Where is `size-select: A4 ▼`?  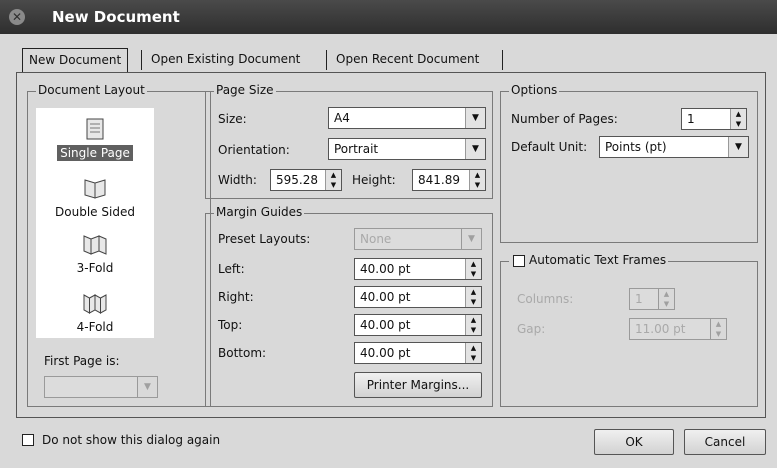
size-select: A4 ▼ is located at coordinates (407, 118).